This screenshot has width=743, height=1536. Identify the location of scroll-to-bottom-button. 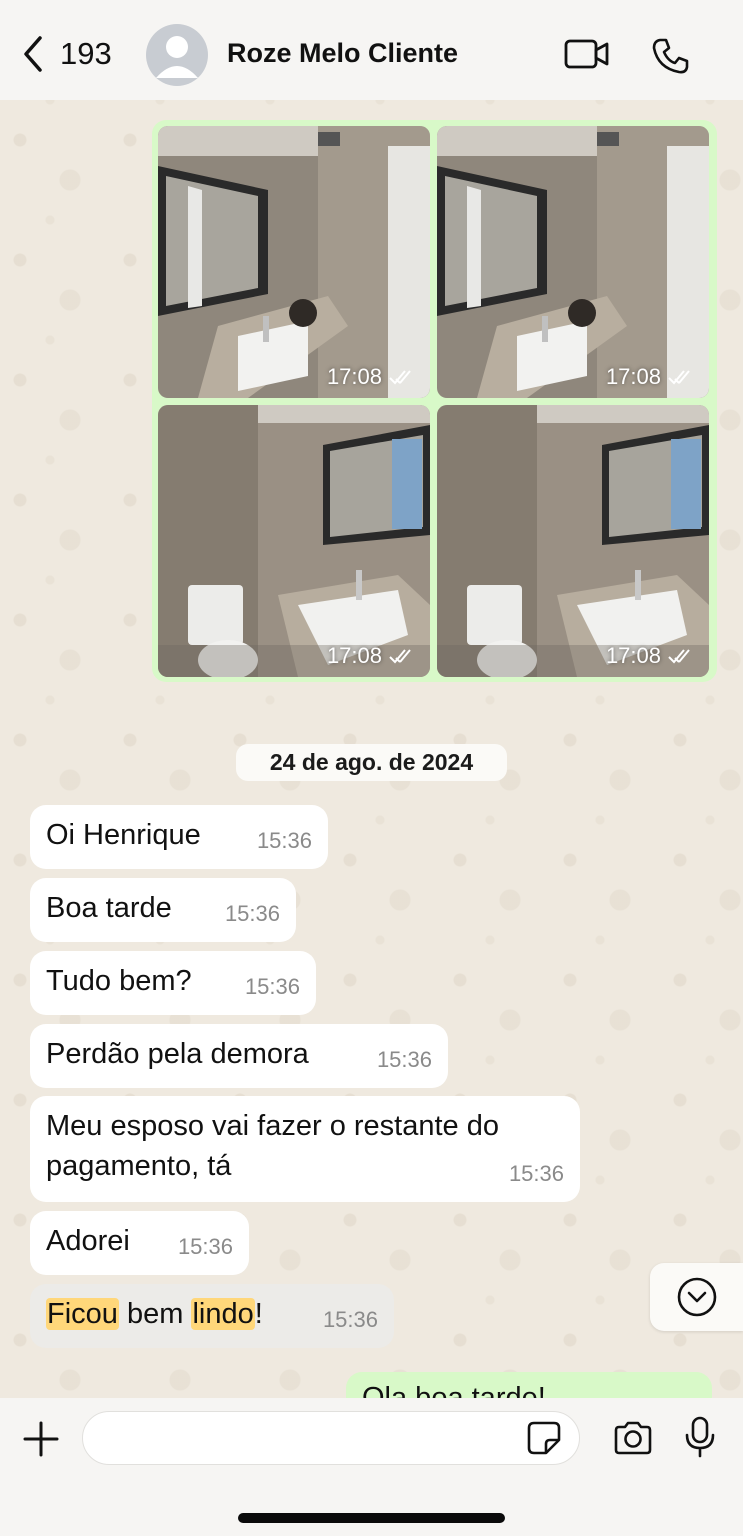
(696, 1297).